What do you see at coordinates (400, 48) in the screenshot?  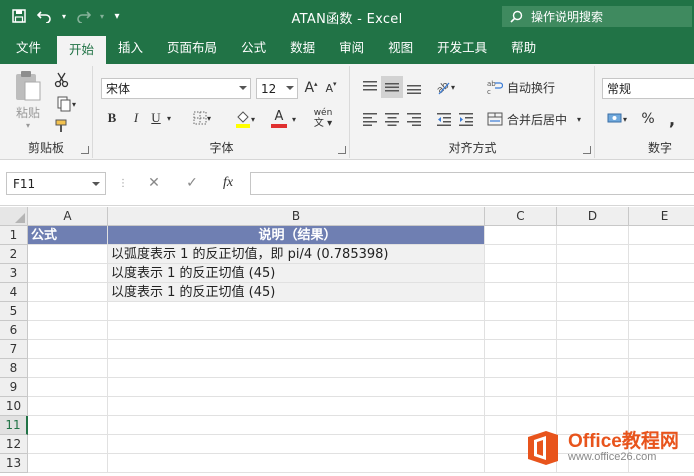 I see `tab-view: 视图` at bounding box center [400, 48].